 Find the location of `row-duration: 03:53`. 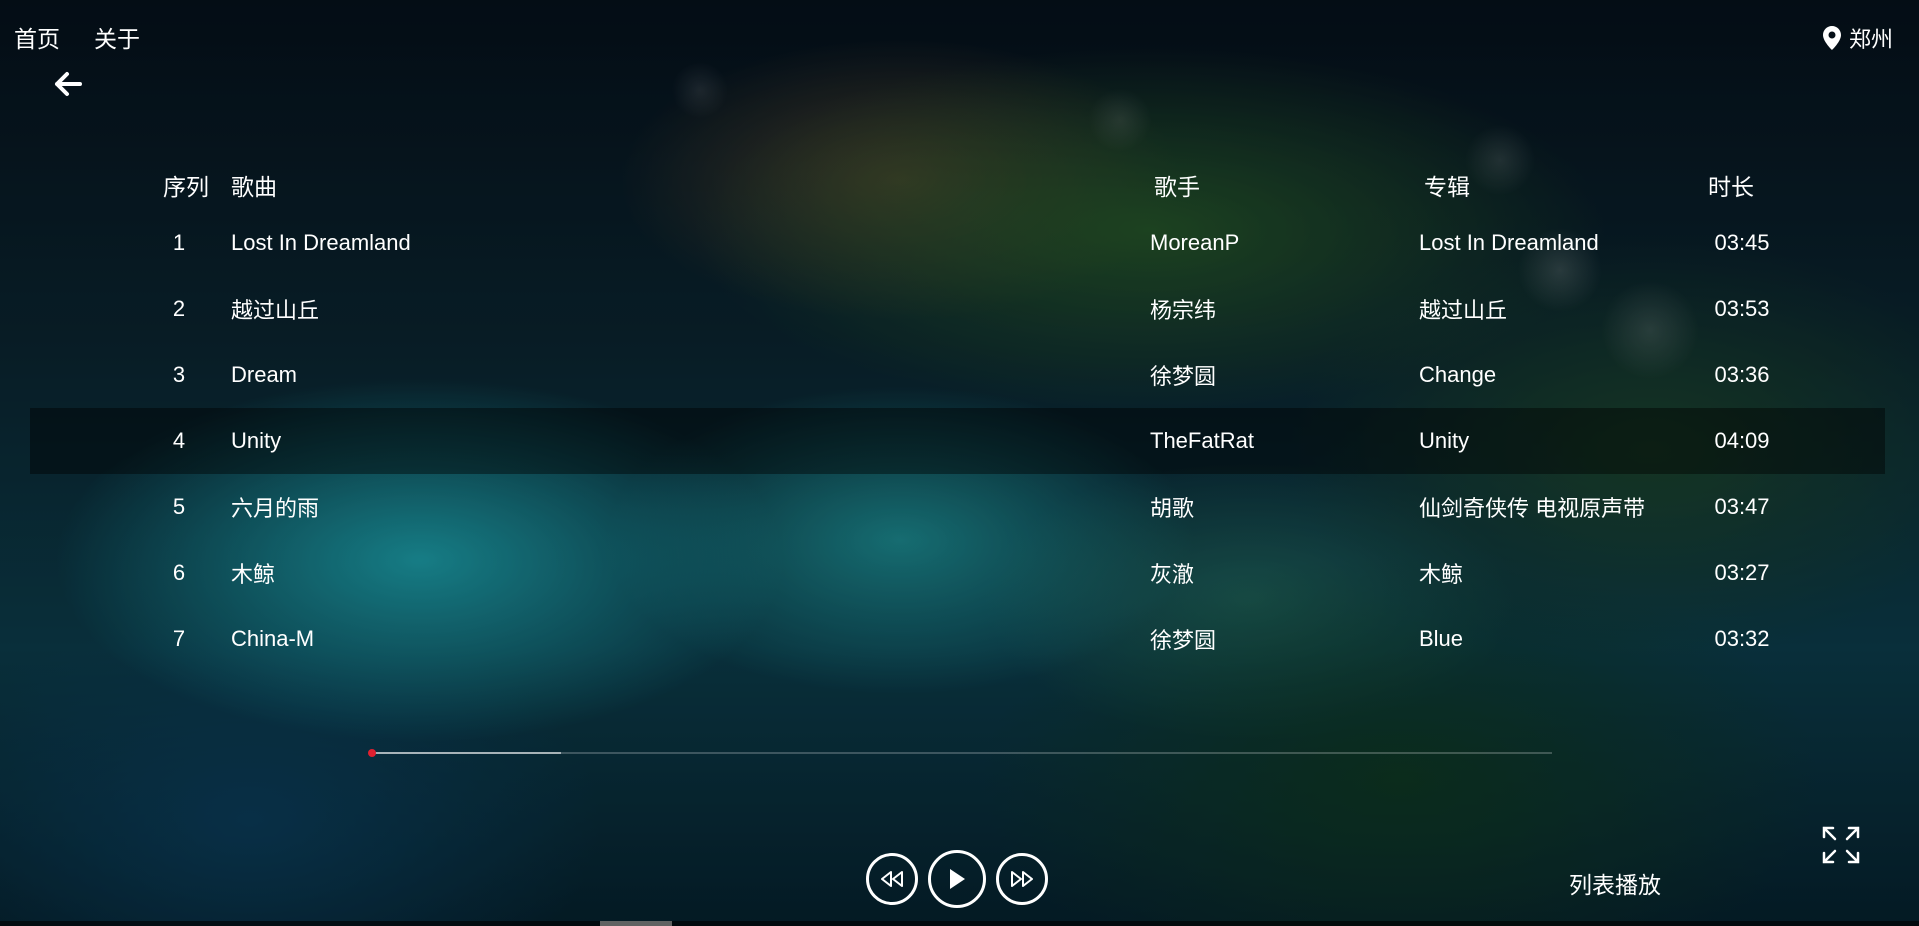

row-duration: 03:53 is located at coordinates (1742, 308).